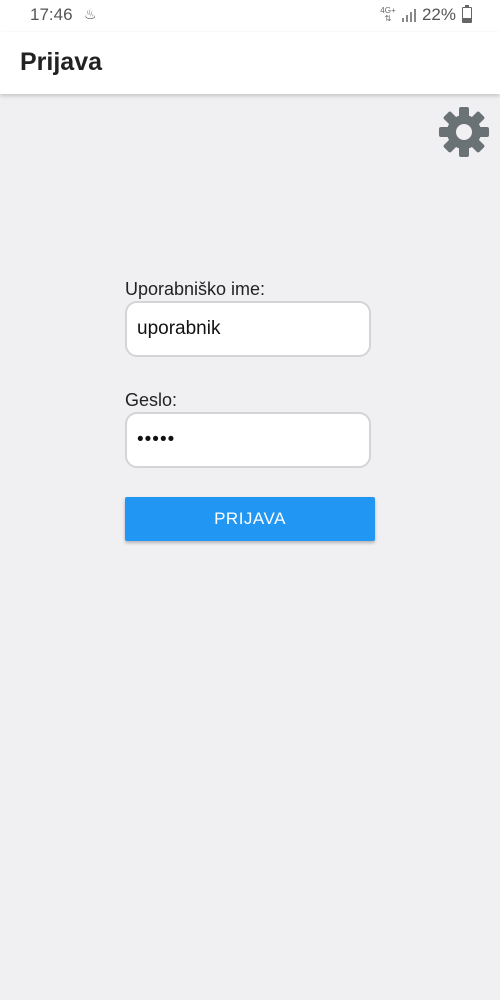 The height and width of the screenshot is (1000, 500). I want to click on settings-button, so click(464, 132).